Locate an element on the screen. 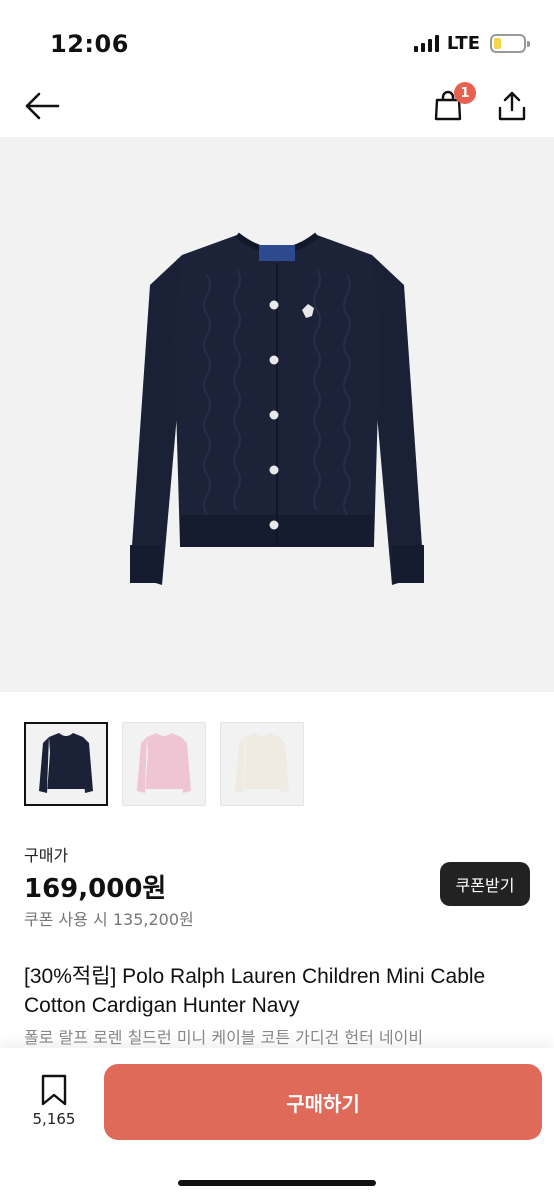  price-value: 169,000원 is located at coordinates (95, 889).